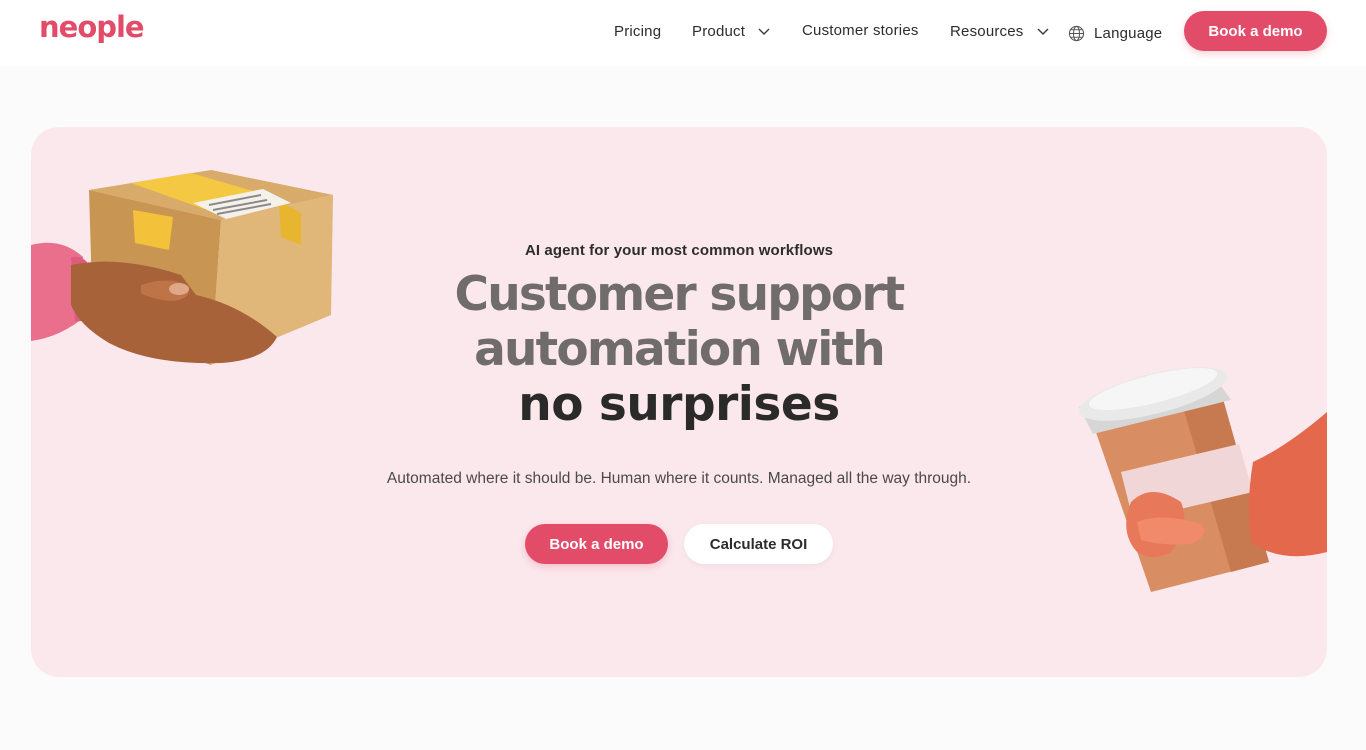  I want to click on book-demo-header-button: Book a demo, so click(1255, 31).